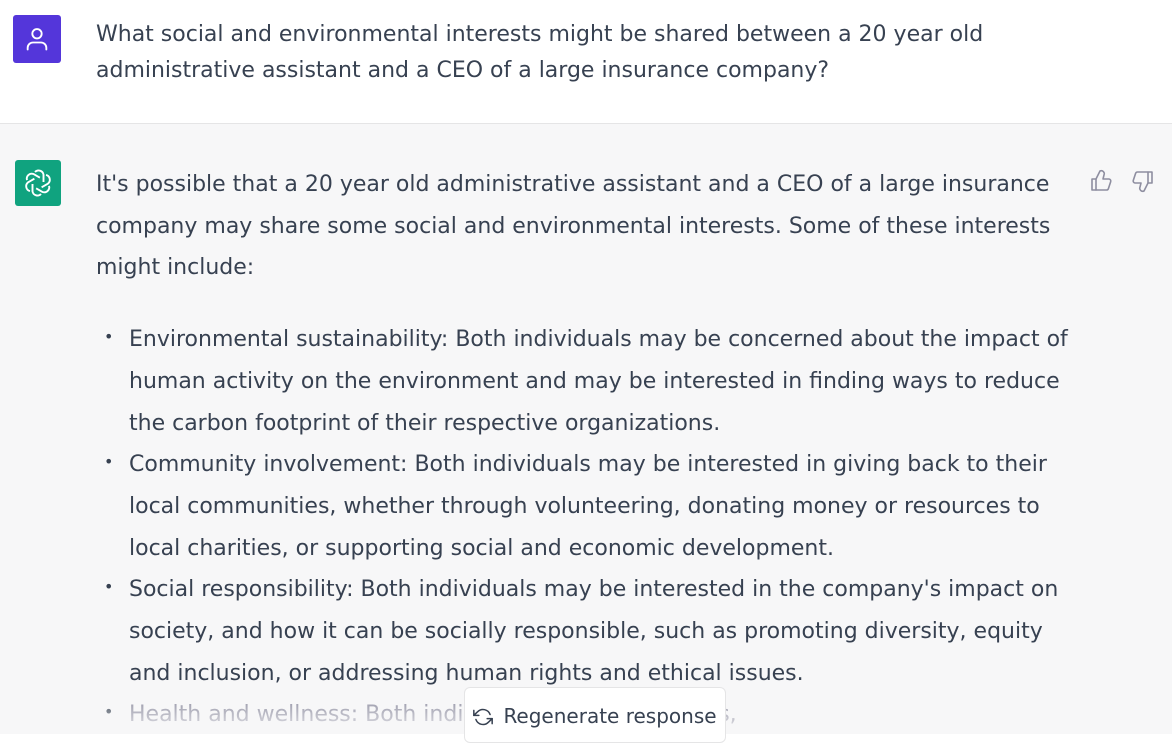 The width and height of the screenshot is (1172, 743). I want to click on openai-logo-icon, so click(38, 183).